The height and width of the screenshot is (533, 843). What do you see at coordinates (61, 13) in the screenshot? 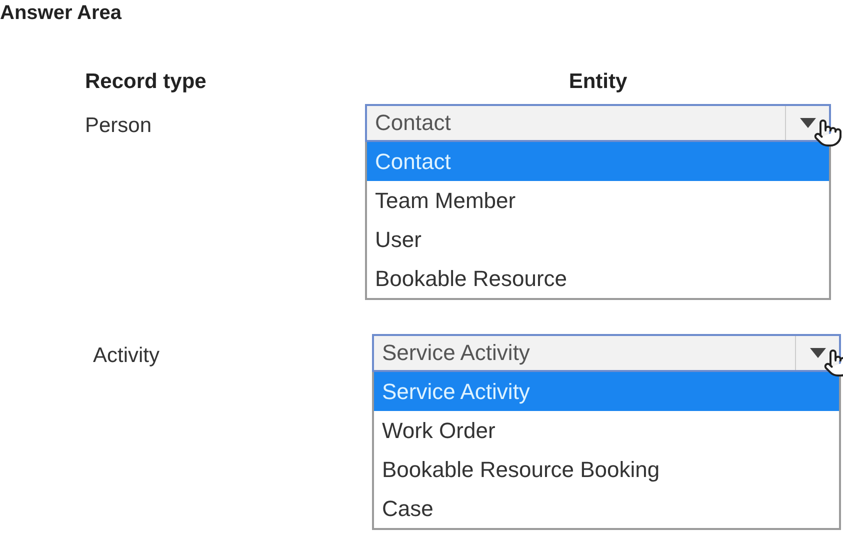
I see `answer-area-title: Answer Area` at bounding box center [61, 13].